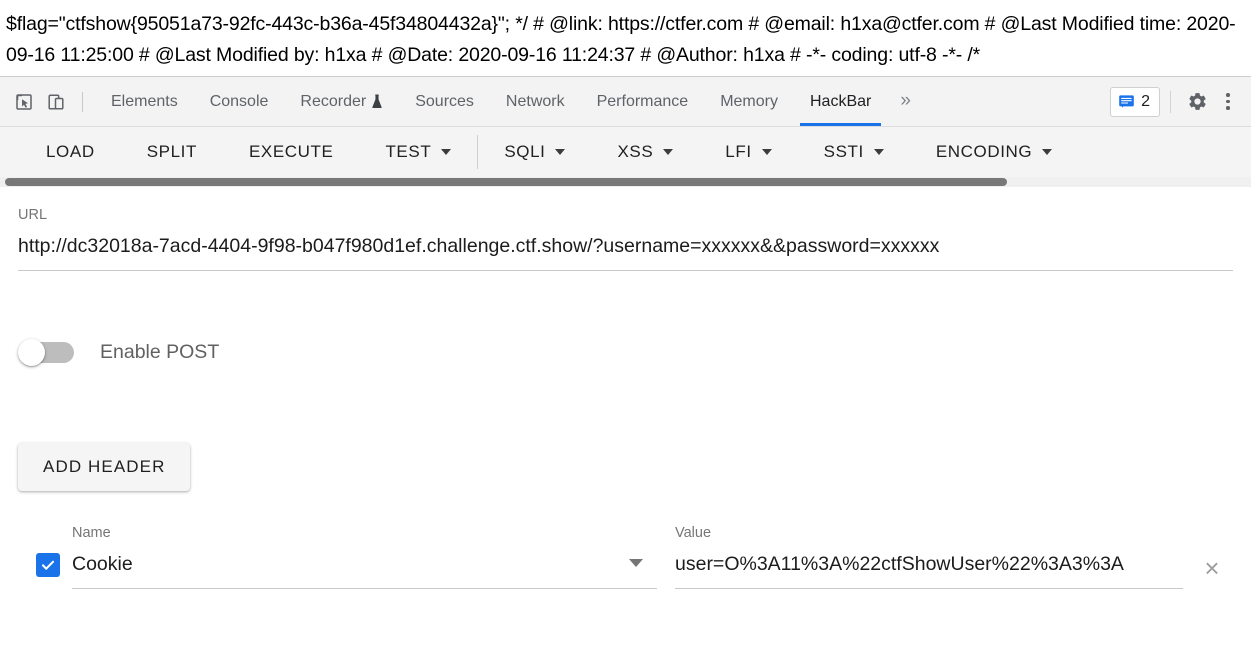  I want to click on tab-label: Sources, so click(444, 101).